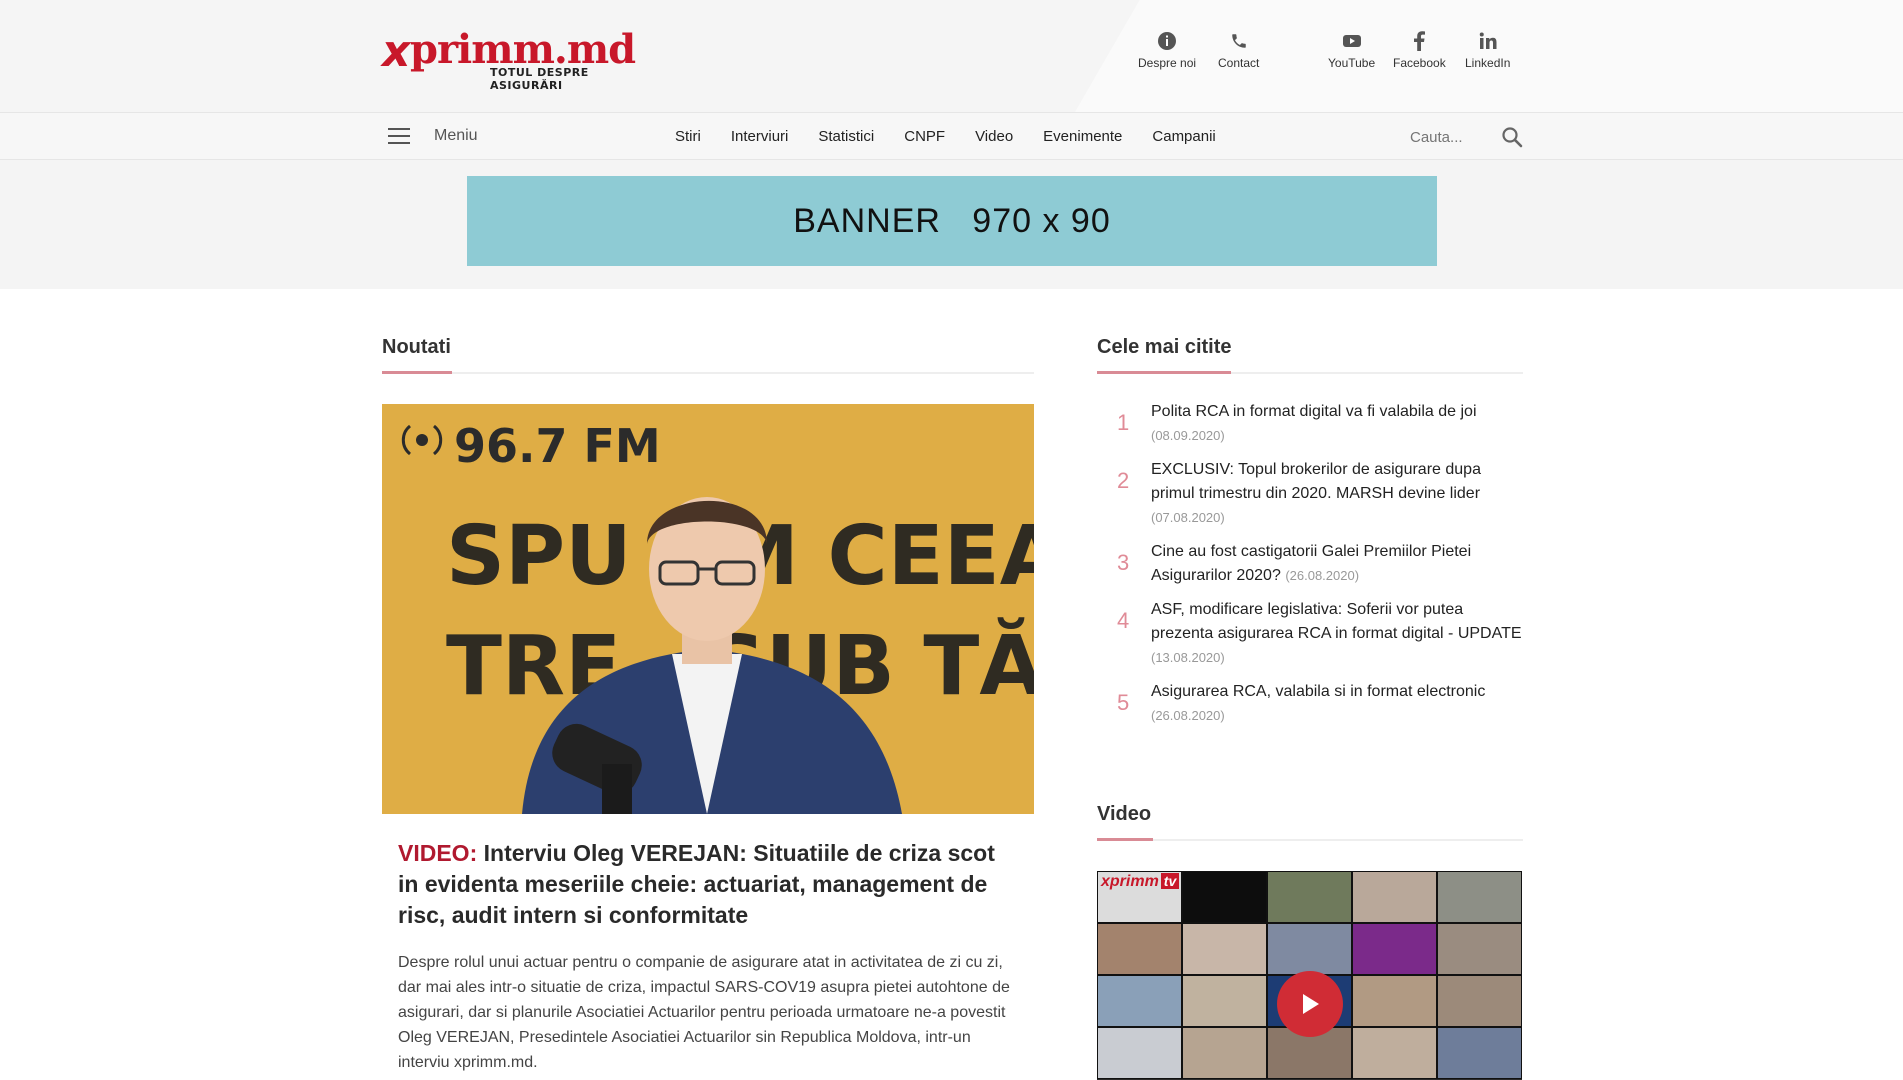 This screenshot has width=1903, height=1080. Describe the element at coordinates (1239, 41) in the screenshot. I see `phone-icon` at that location.